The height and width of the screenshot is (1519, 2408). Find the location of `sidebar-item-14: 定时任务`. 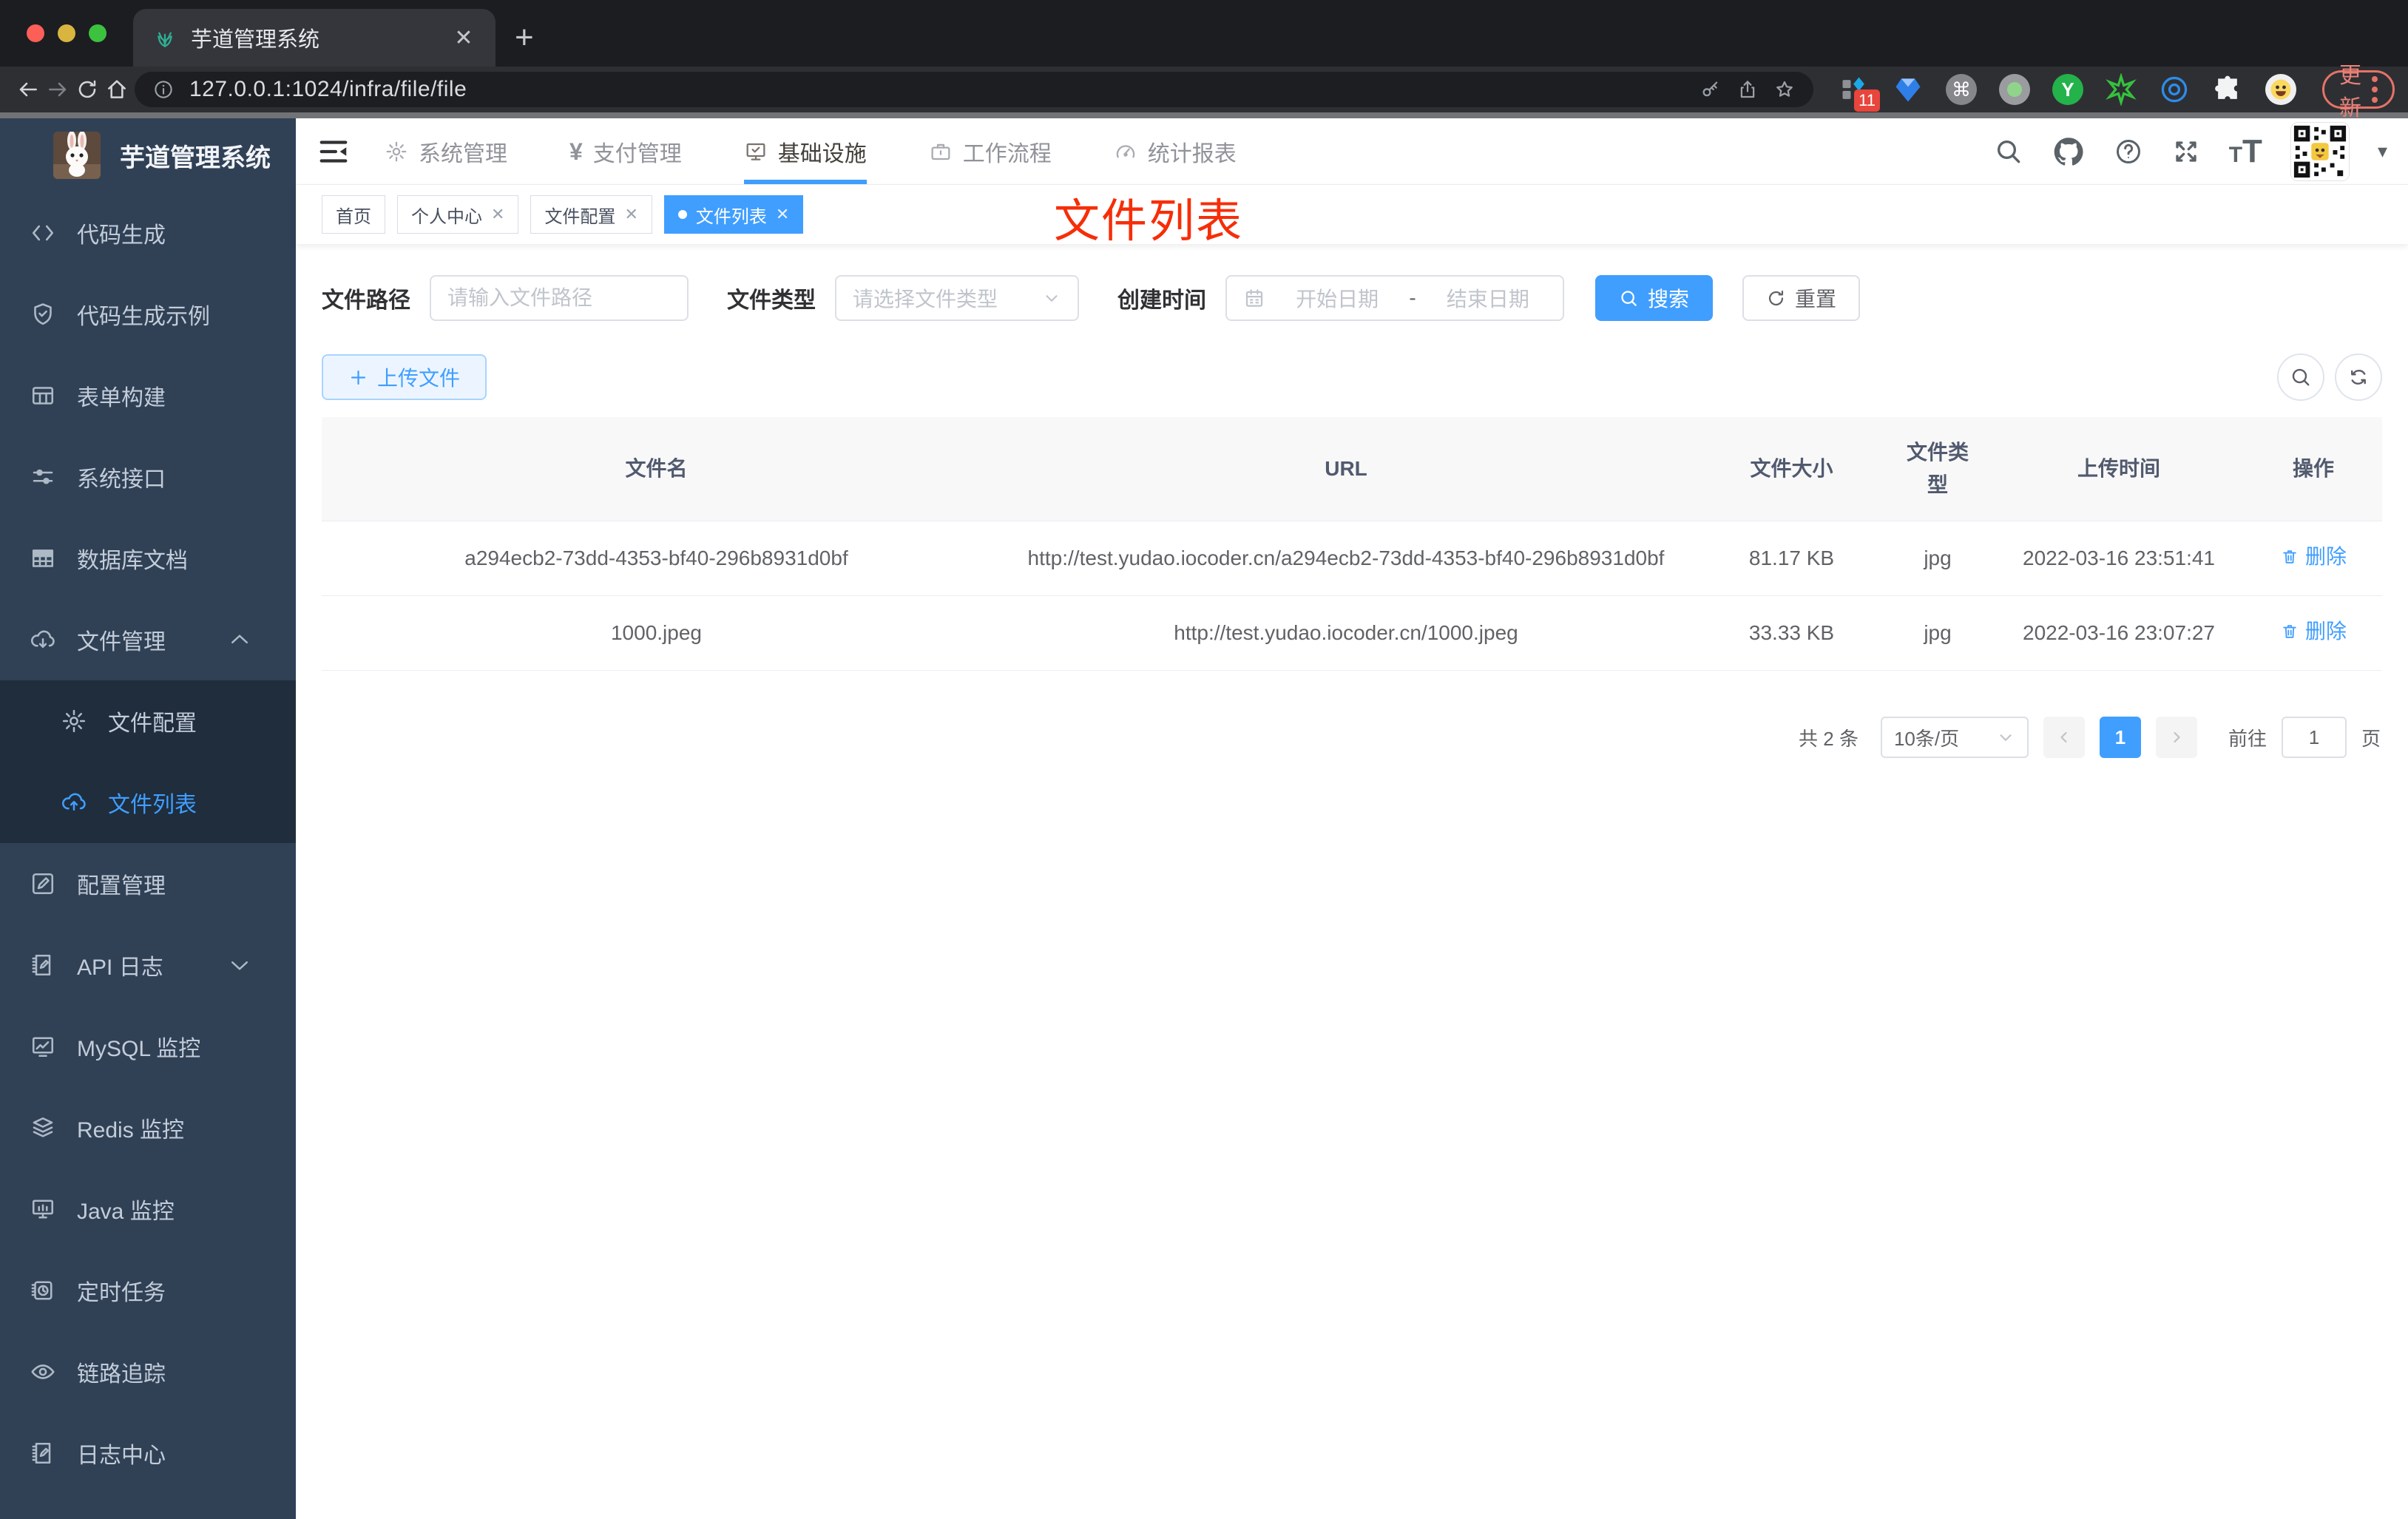

sidebar-item-14: 定时任务 is located at coordinates (148, 1290).